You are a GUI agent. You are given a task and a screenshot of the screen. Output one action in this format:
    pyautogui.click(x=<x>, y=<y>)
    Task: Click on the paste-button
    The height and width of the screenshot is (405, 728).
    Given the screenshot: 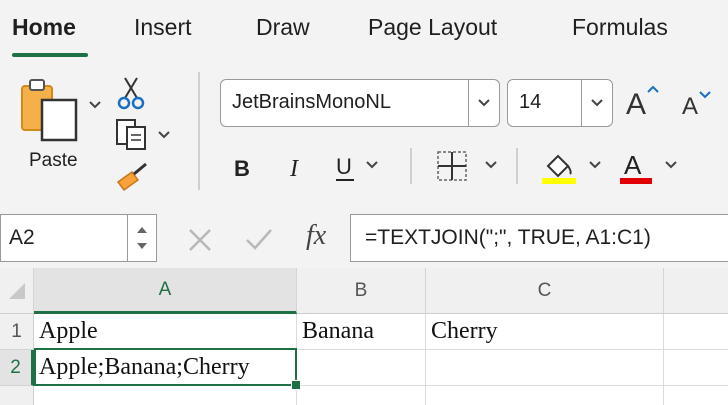 What is the action you would take?
    pyautogui.click(x=48, y=111)
    